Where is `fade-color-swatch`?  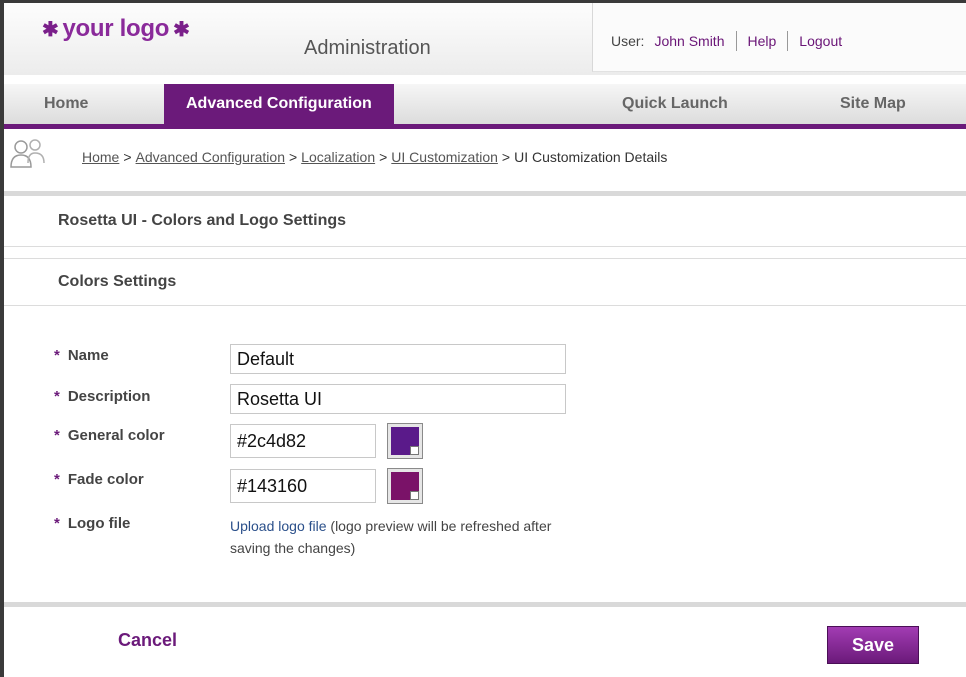 fade-color-swatch is located at coordinates (405, 486).